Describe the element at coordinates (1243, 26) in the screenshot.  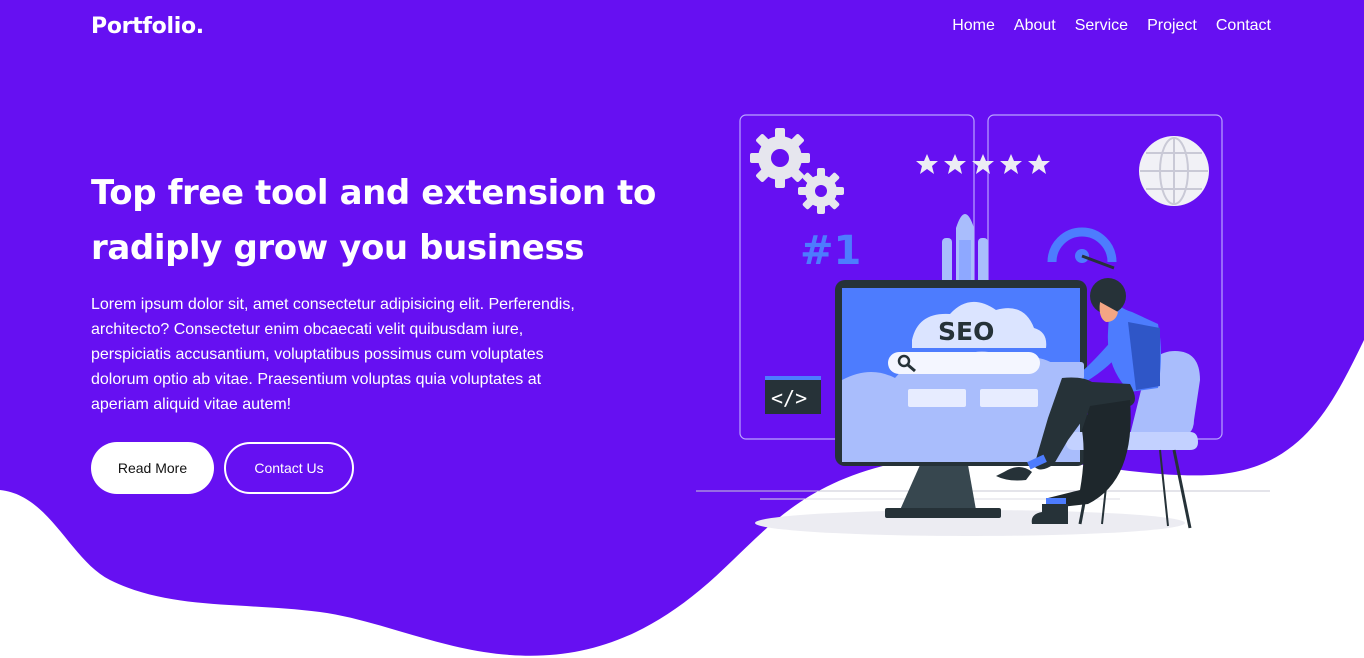
I see `nav-contact: Contact` at that location.